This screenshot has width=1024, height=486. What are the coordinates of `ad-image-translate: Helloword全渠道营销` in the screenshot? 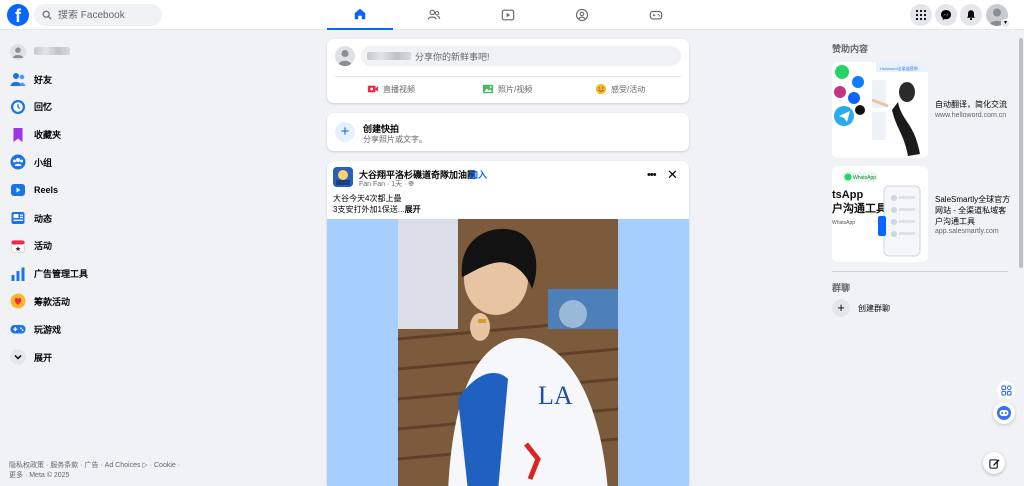 It's located at (880, 110).